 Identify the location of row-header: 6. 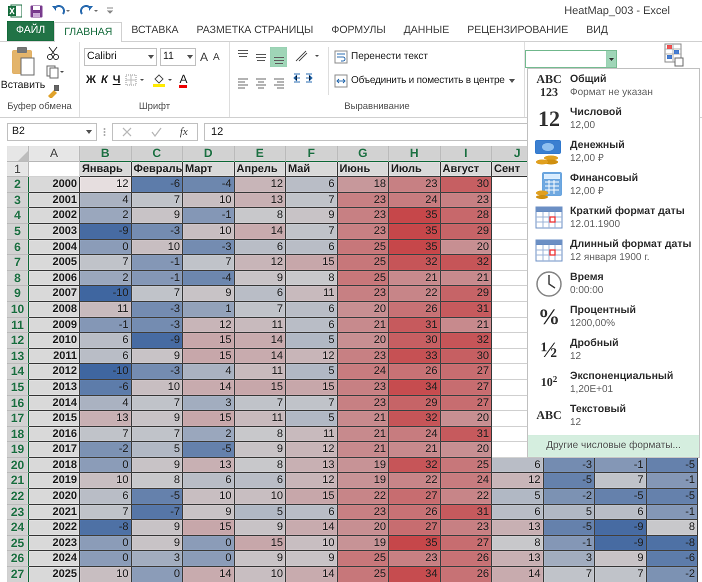
(18, 248).